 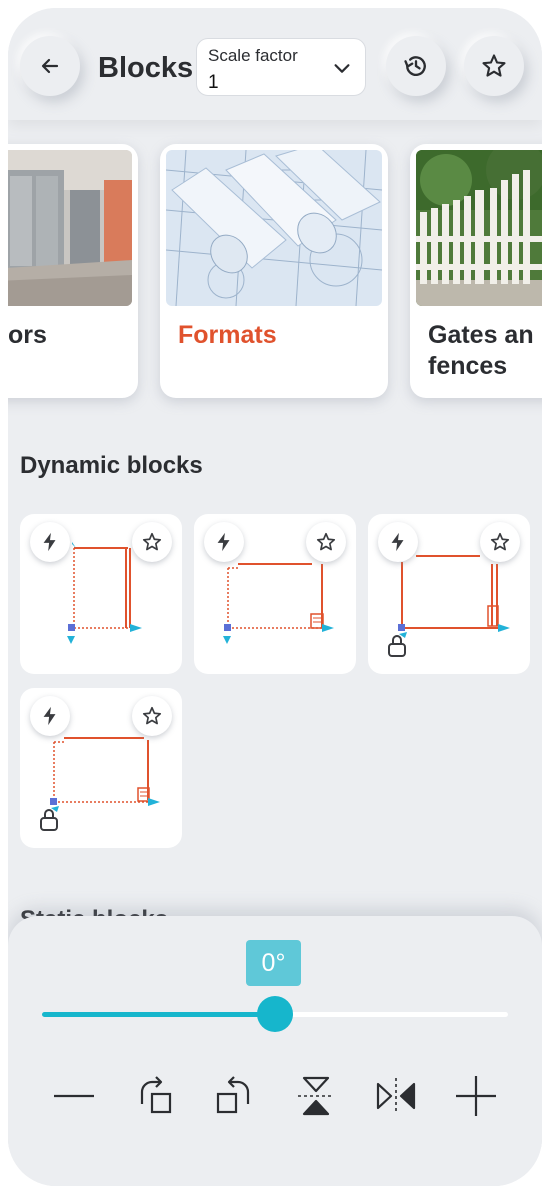 I want to click on category-card-gates: Gates an fences, so click(x=476, y=271).